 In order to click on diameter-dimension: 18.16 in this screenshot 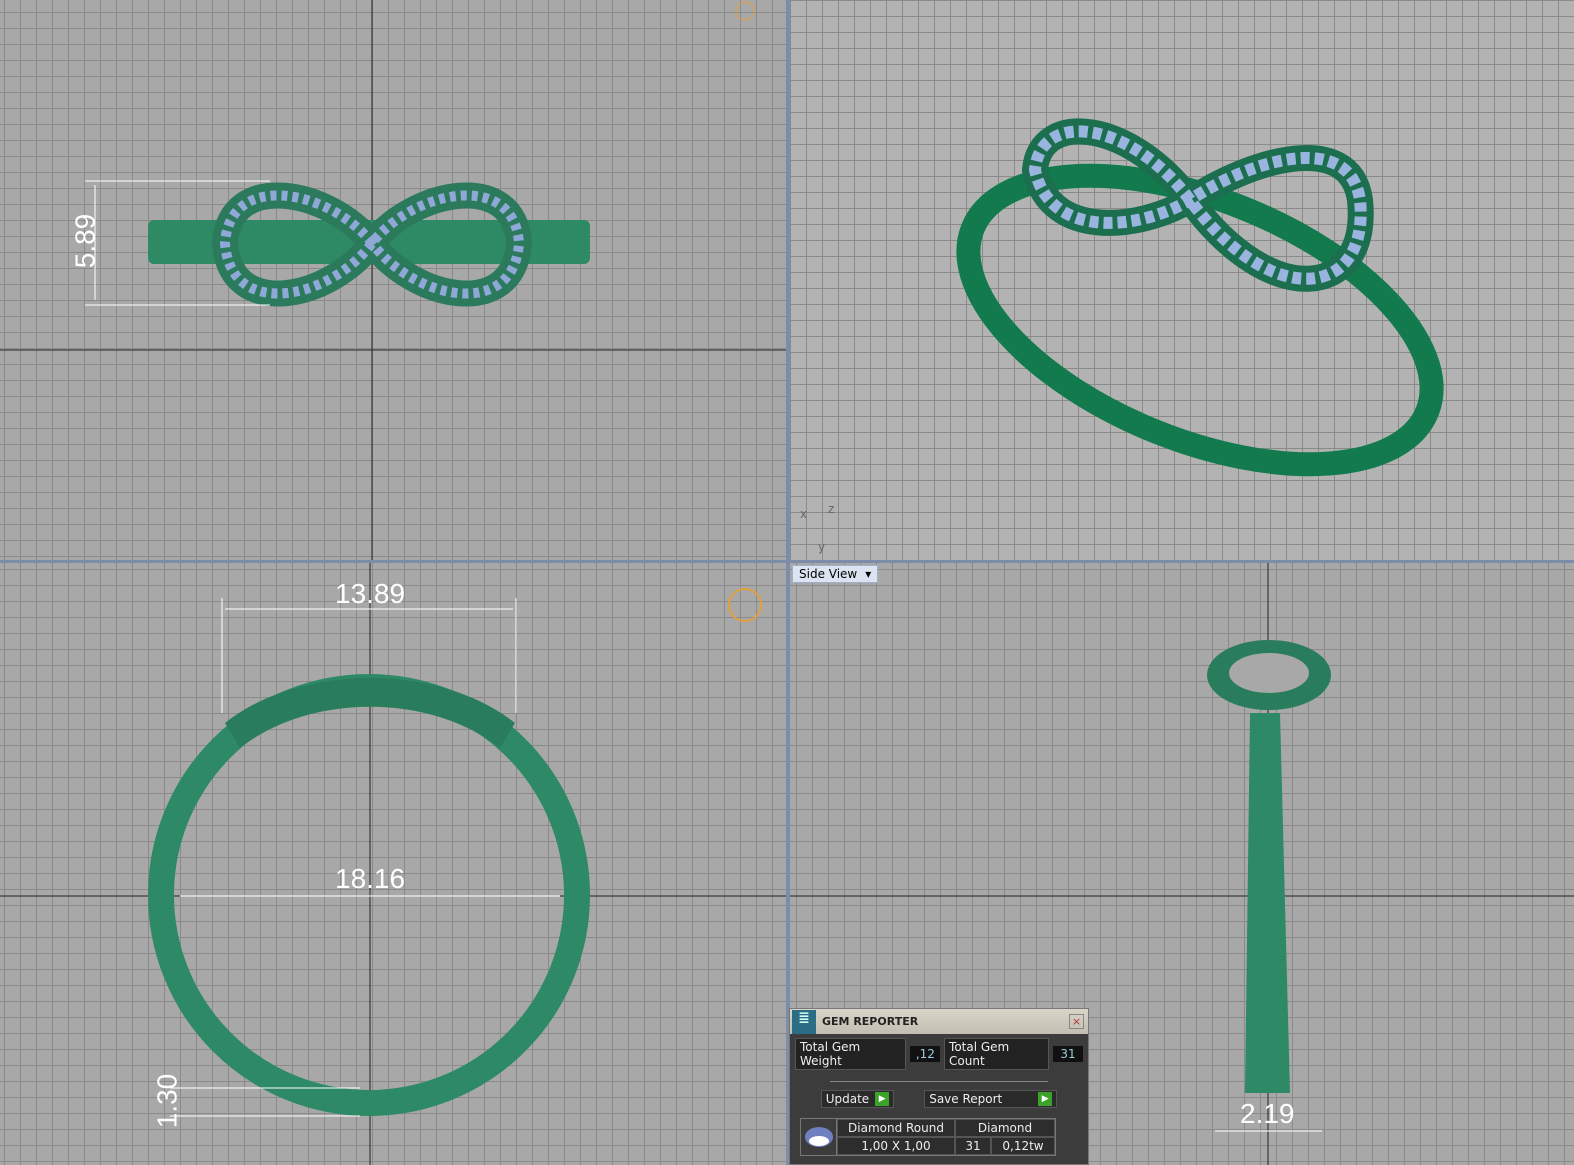, I will do `click(370, 878)`.